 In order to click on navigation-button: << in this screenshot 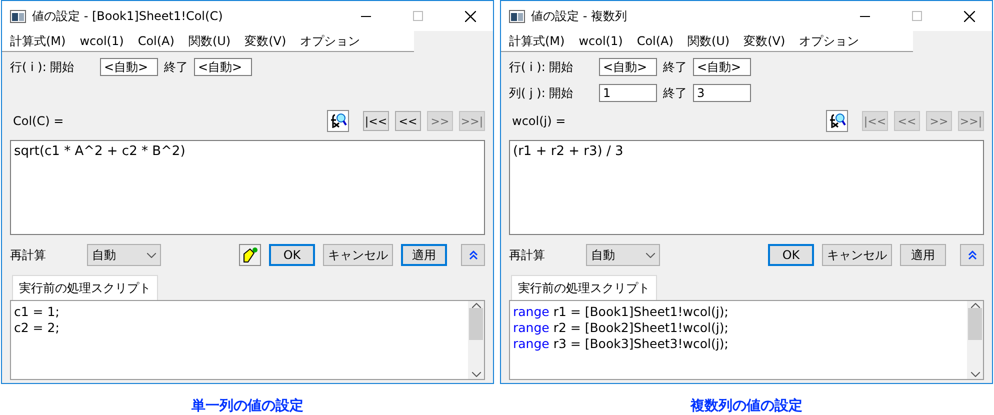, I will do `click(408, 121)`.